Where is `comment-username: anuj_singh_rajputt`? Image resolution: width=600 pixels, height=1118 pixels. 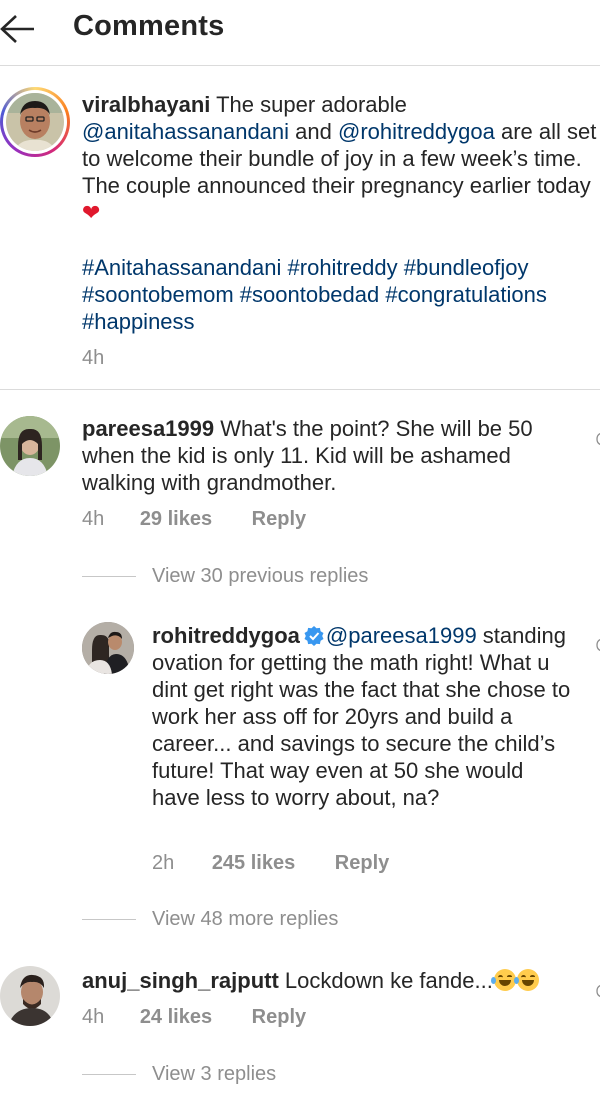
comment-username: anuj_singh_rajputt is located at coordinates (180, 980).